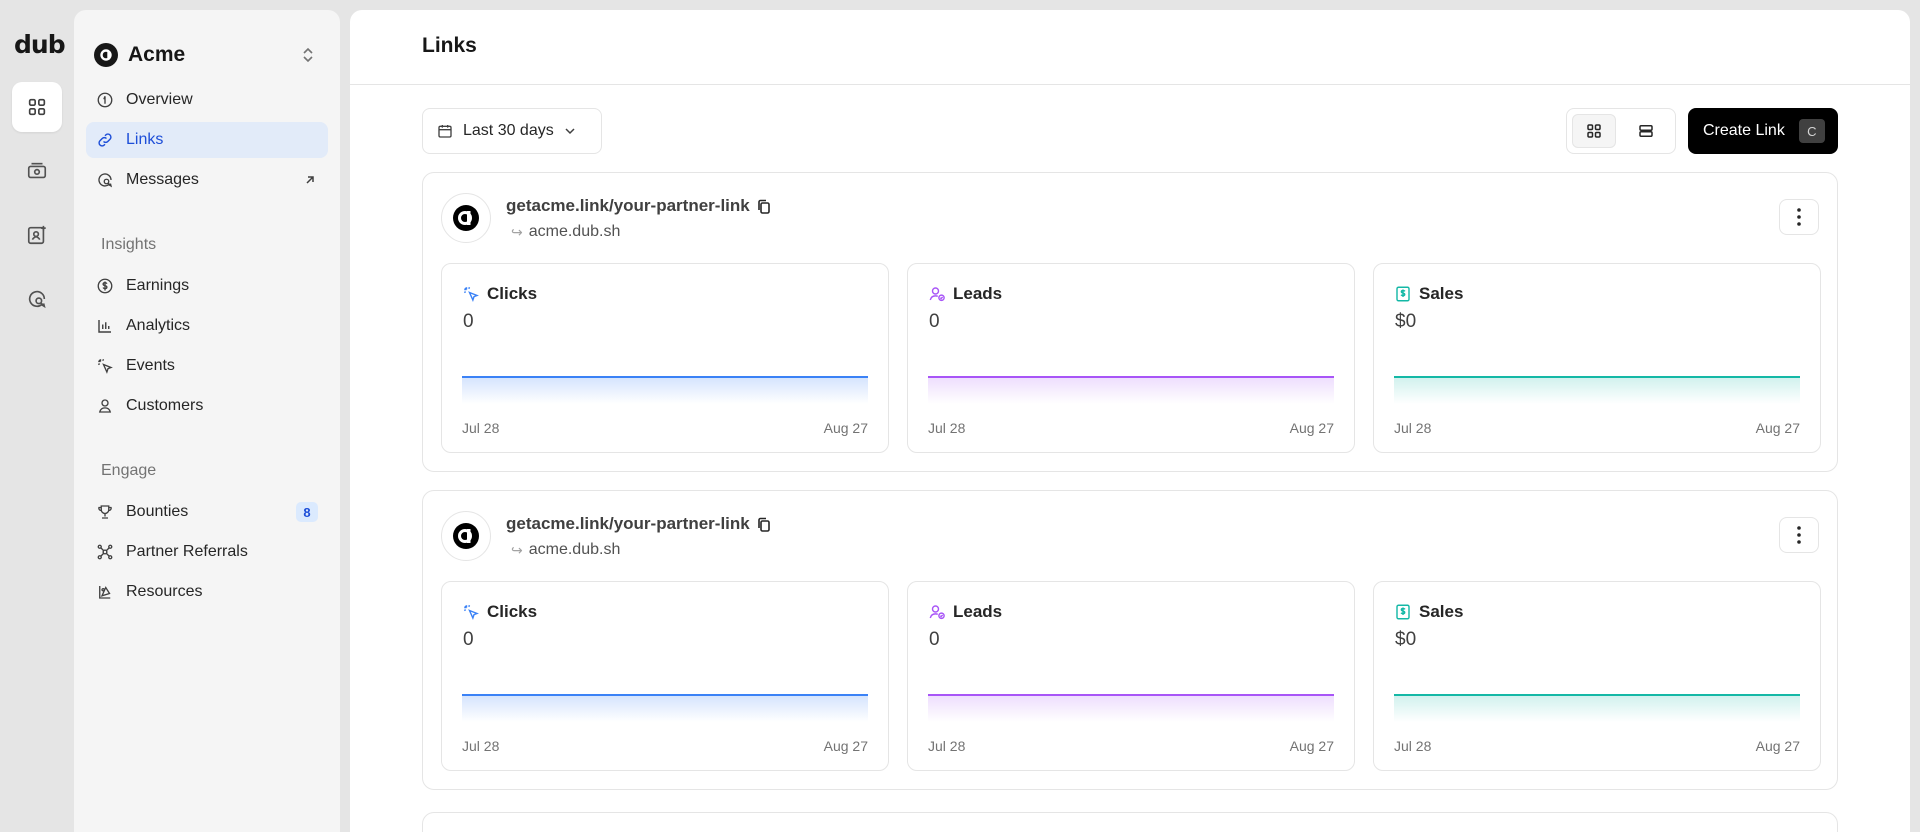 This screenshot has height=832, width=1920. Describe the element at coordinates (37, 299) in the screenshot. I see `rail-messages-button` at that location.